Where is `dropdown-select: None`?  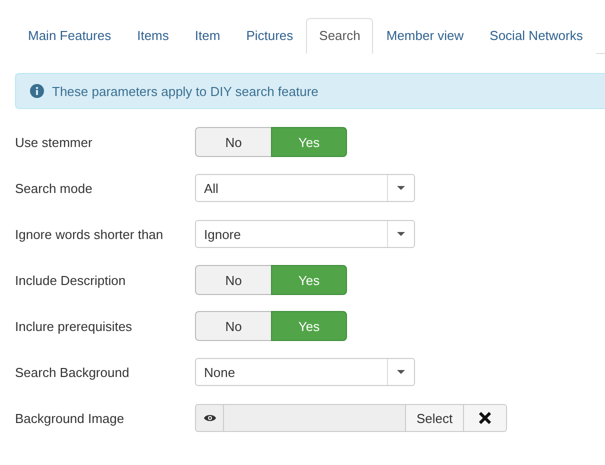 dropdown-select: None is located at coordinates (305, 372).